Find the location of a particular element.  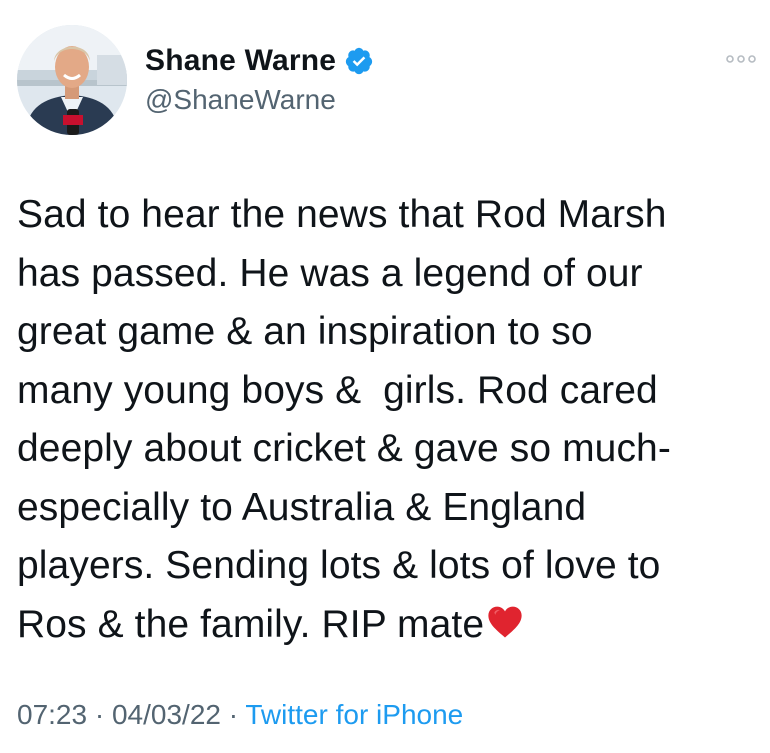

more-horizontal-icon is located at coordinates (741, 59).